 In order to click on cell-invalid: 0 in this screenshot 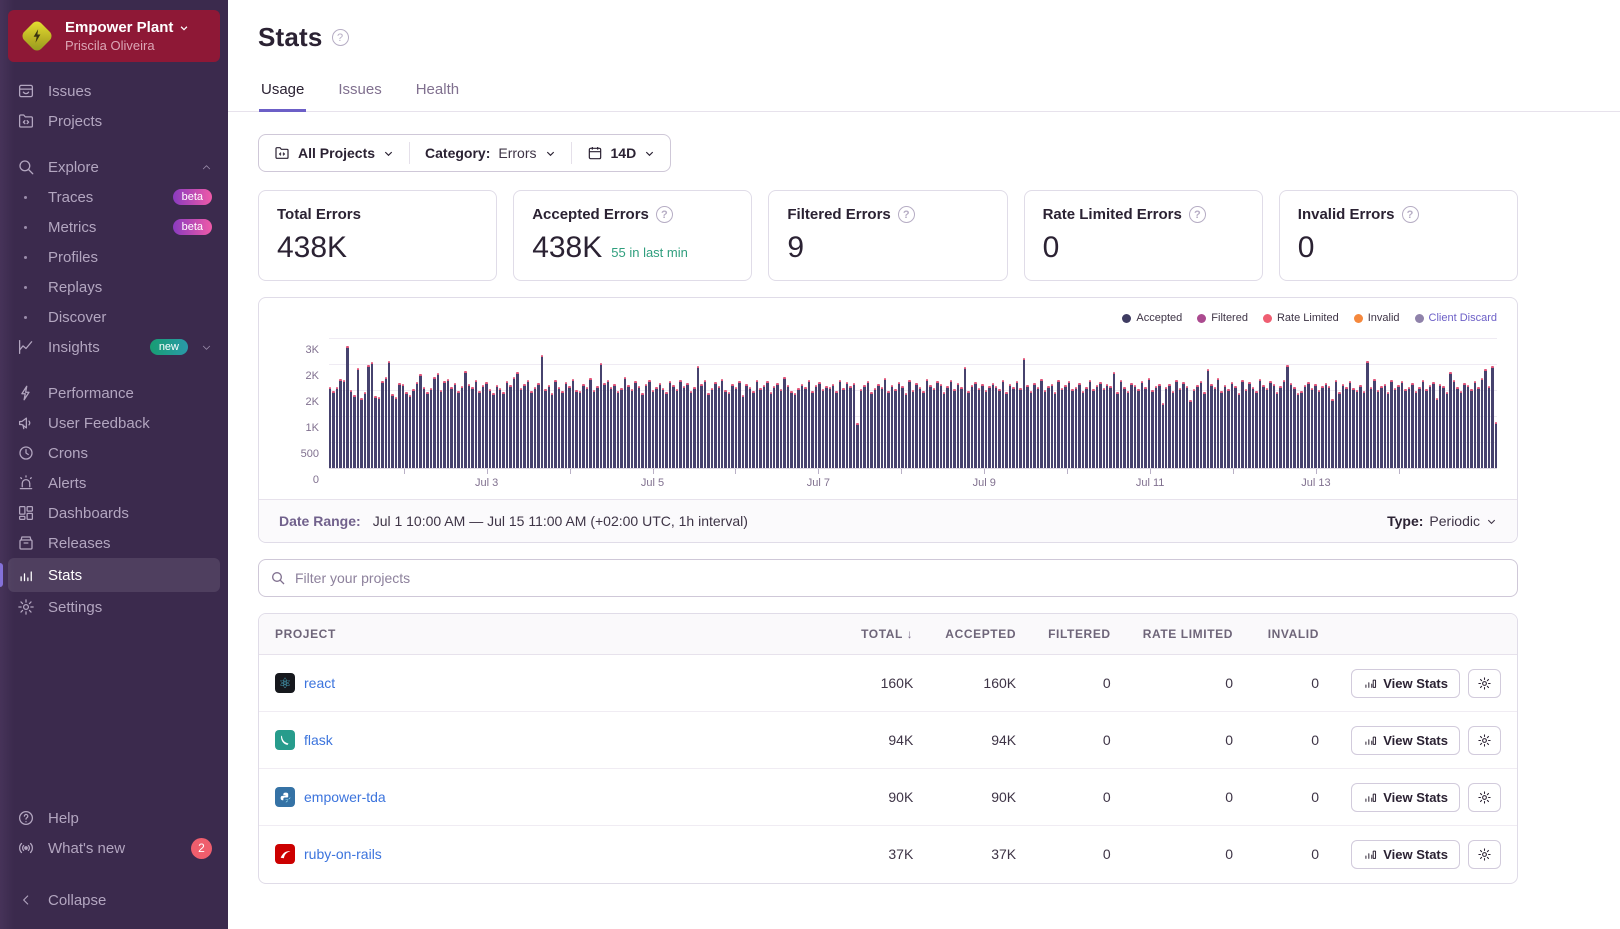, I will do `click(1292, 797)`.